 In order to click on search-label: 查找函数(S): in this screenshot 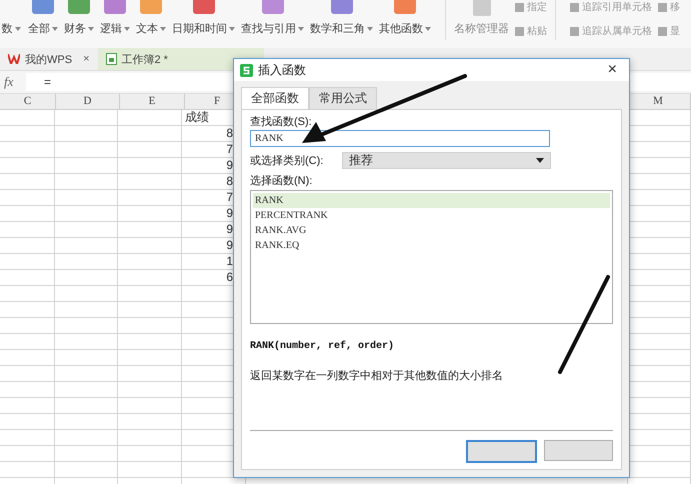, I will do `click(281, 122)`.